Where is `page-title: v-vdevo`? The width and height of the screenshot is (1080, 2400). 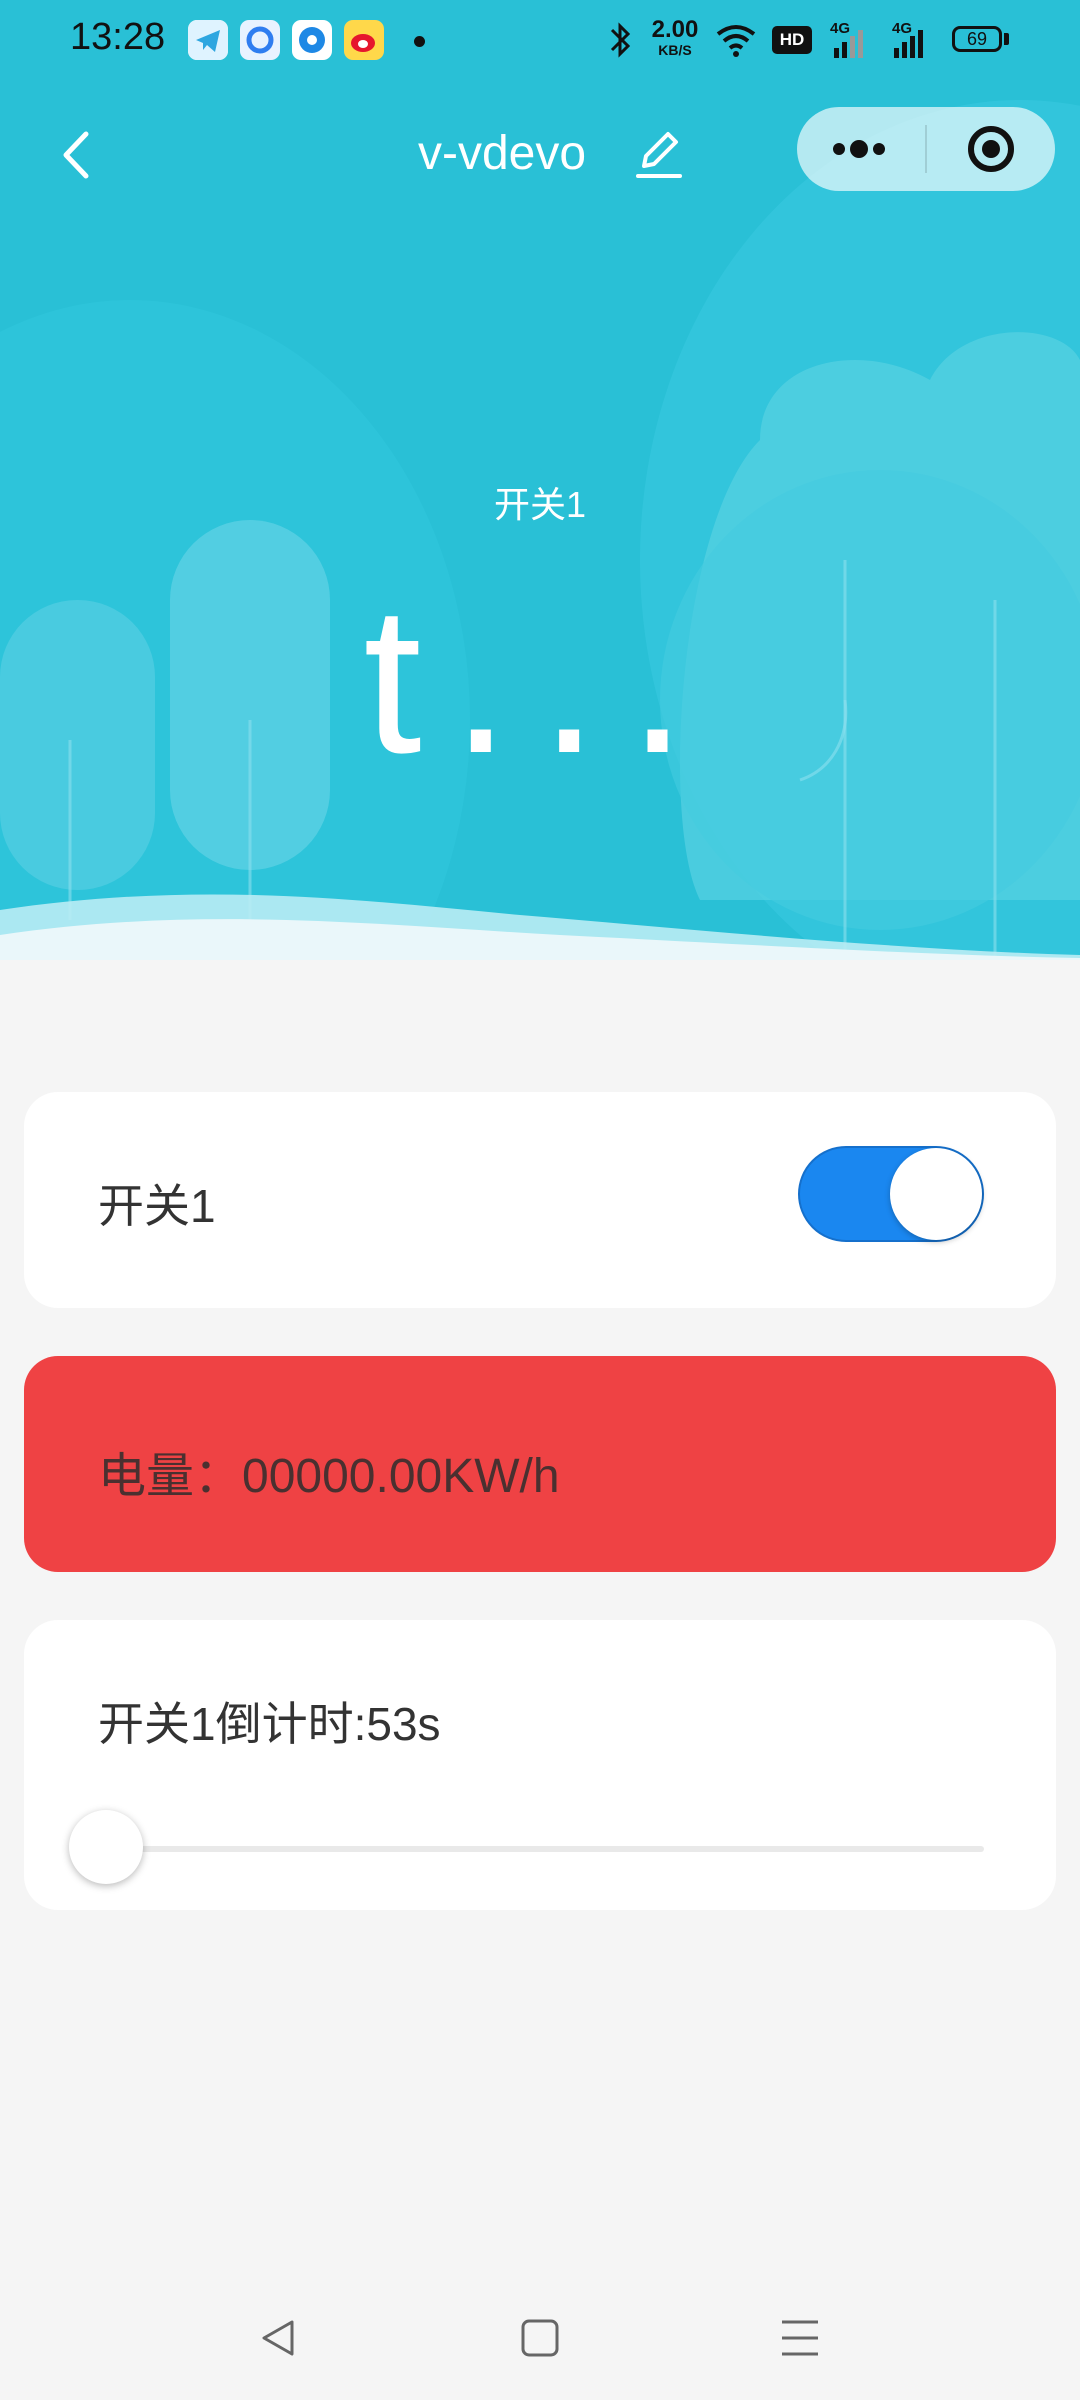
page-title: v-vdevo is located at coordinates (502, 153).